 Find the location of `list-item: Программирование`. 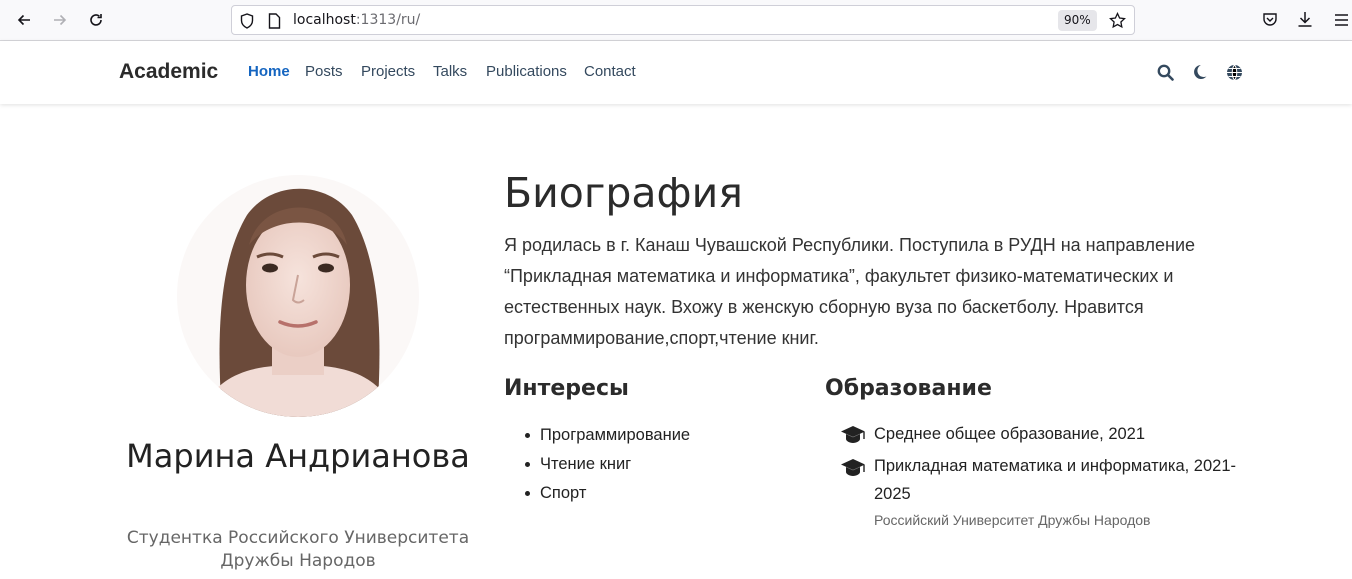

list-item: Программирование is located at coordinates (606, 436).